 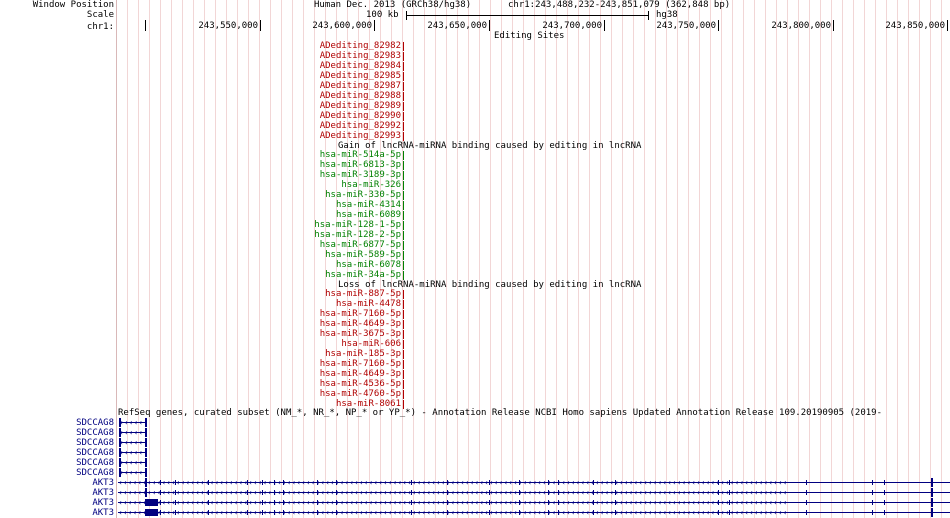 What do you see at coordinates (363, 195) in the screenshot?
I see `gain-item-label: hsa-miR-330-5p` at bounding box center [363, 195].